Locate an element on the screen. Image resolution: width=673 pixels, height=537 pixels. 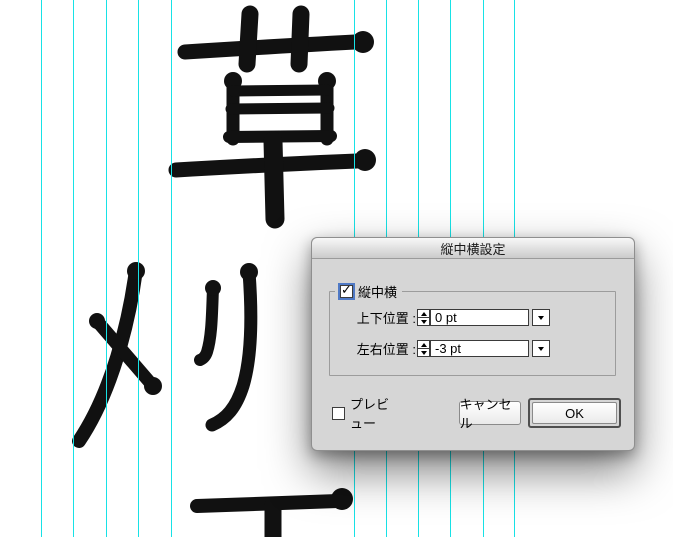
vertical-position-input is located at coordinates (479, 317).